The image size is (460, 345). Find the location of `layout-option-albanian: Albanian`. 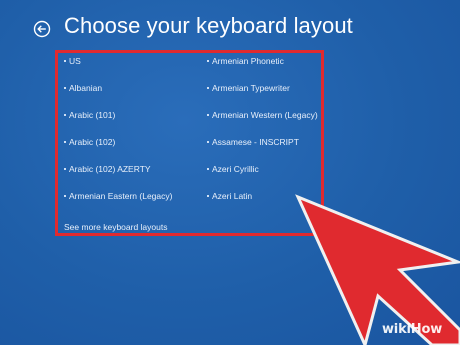

layout-option-albanian: Albanian is located at coordinates (83, 88).